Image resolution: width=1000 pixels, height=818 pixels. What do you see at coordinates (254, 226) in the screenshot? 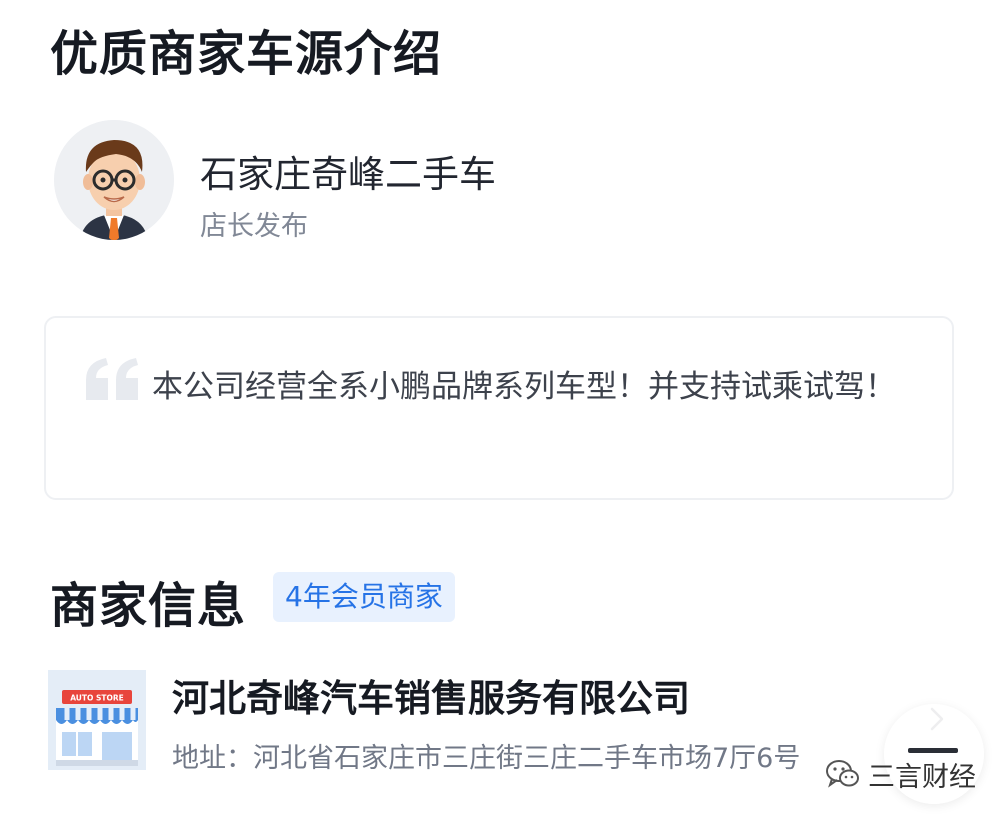
I see `dealer-role-label: 店长发布` at bounding box center [254, 226].